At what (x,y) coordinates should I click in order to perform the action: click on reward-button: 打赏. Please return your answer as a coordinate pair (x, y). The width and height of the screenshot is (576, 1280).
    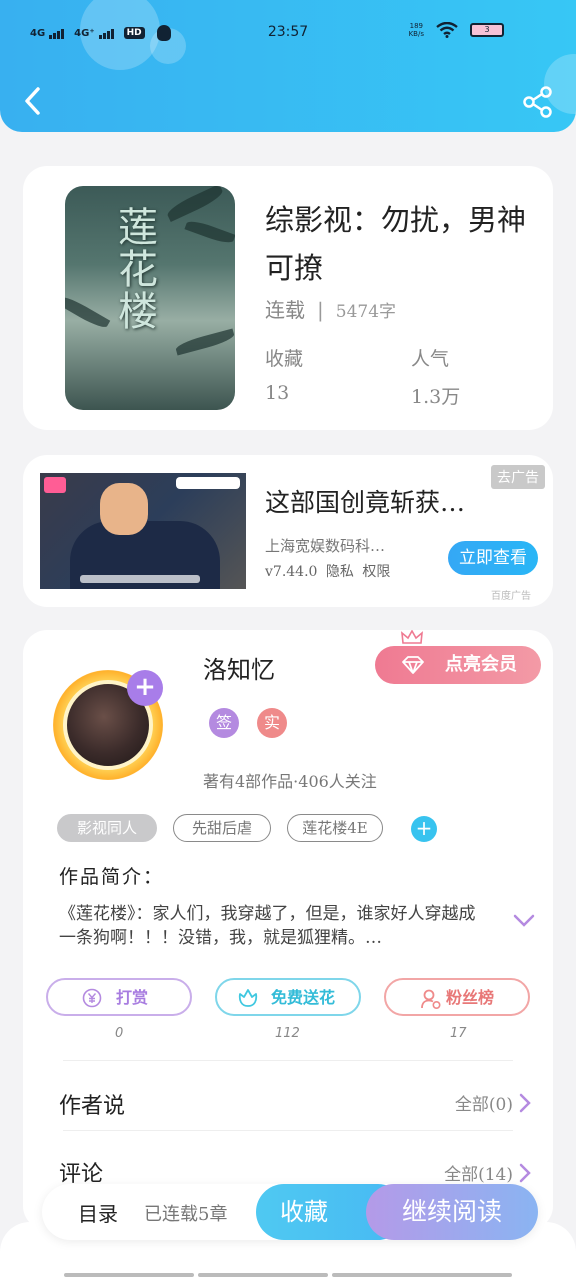
    Looking at the image, I should click on (119, 997).